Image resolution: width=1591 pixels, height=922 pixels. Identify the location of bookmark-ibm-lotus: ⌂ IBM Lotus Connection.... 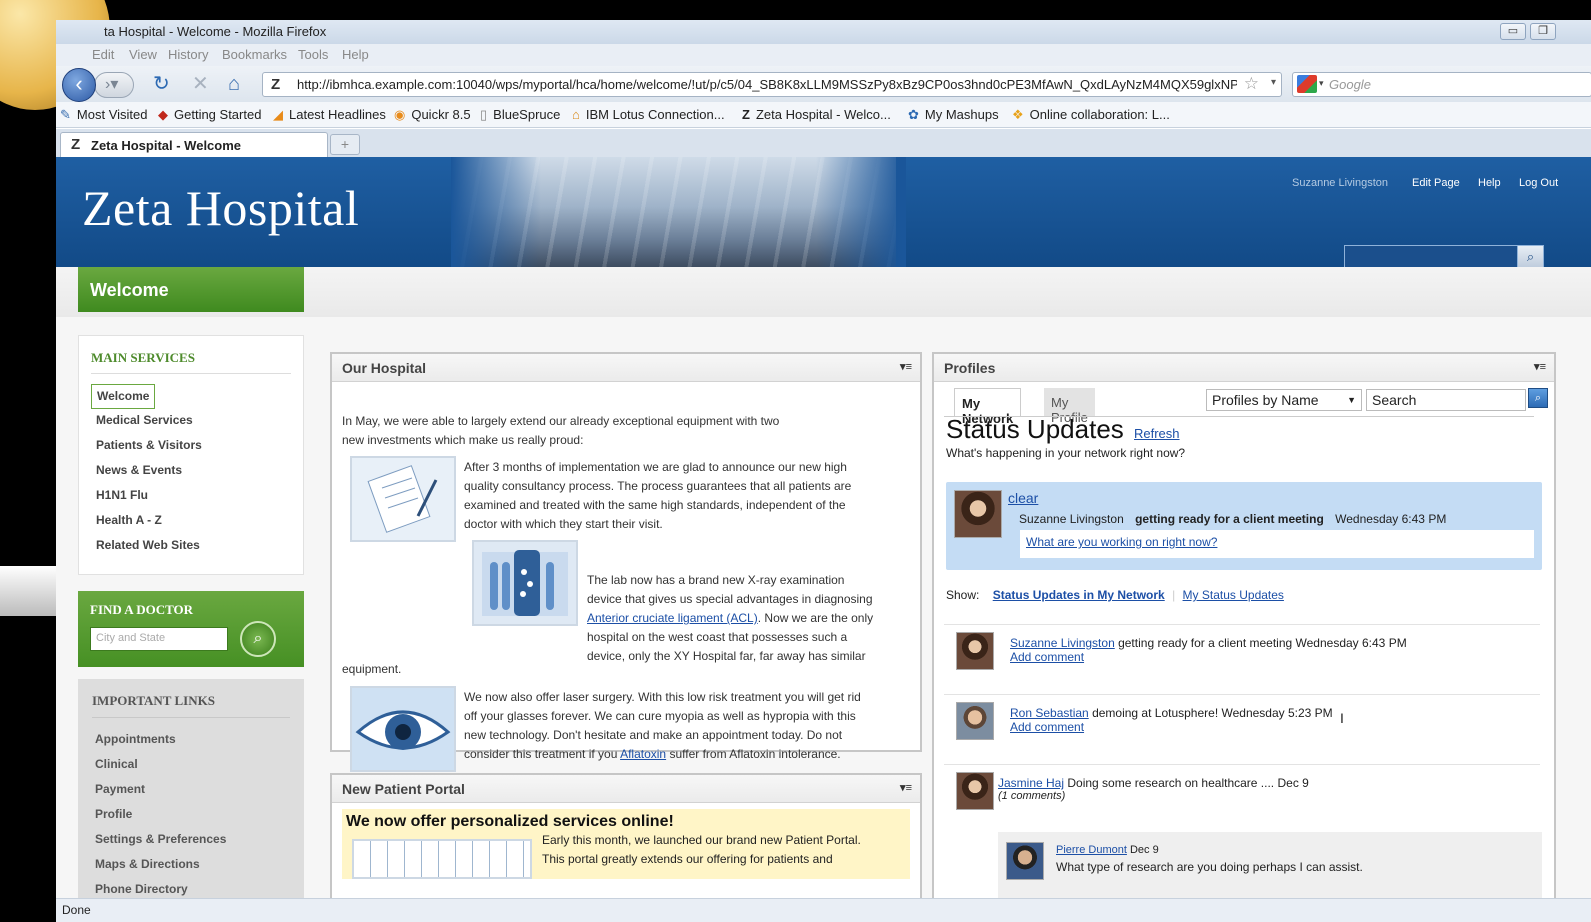
(648, 114).